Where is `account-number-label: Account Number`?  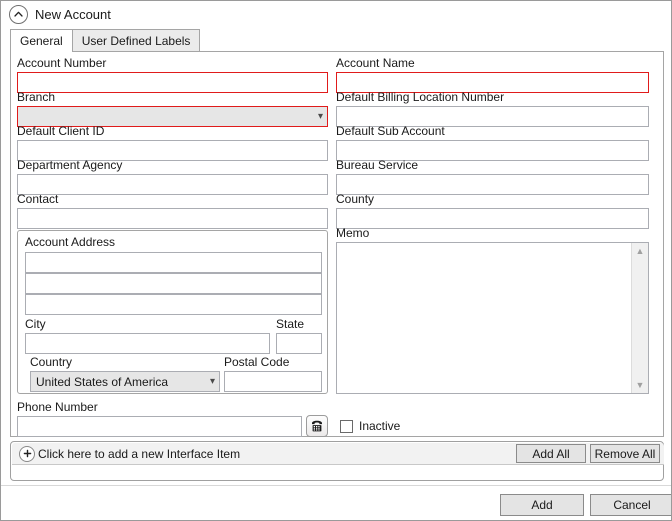 account-number-label: Account Number is located at coordinates (62, 63).